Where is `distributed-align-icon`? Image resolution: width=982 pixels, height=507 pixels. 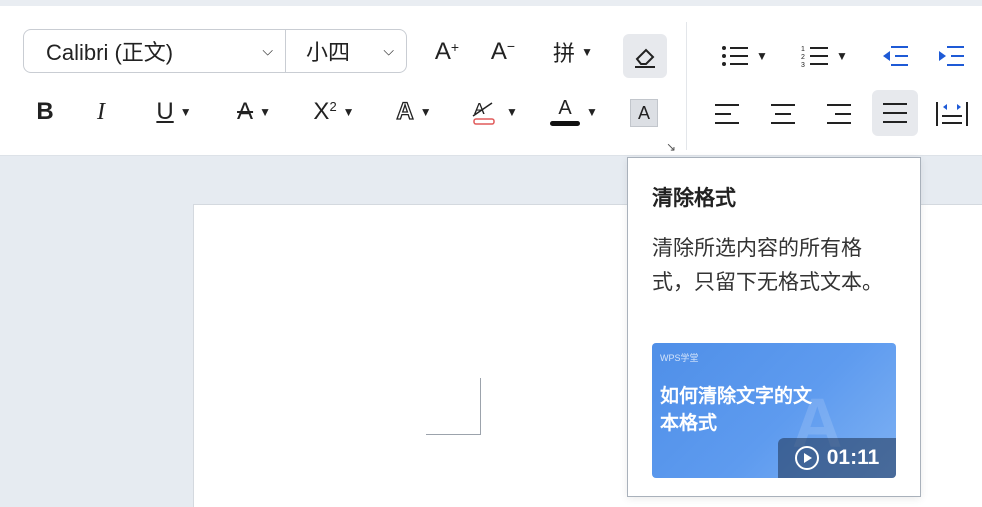 distributed-align-icon is located at coordinates (952, 114).